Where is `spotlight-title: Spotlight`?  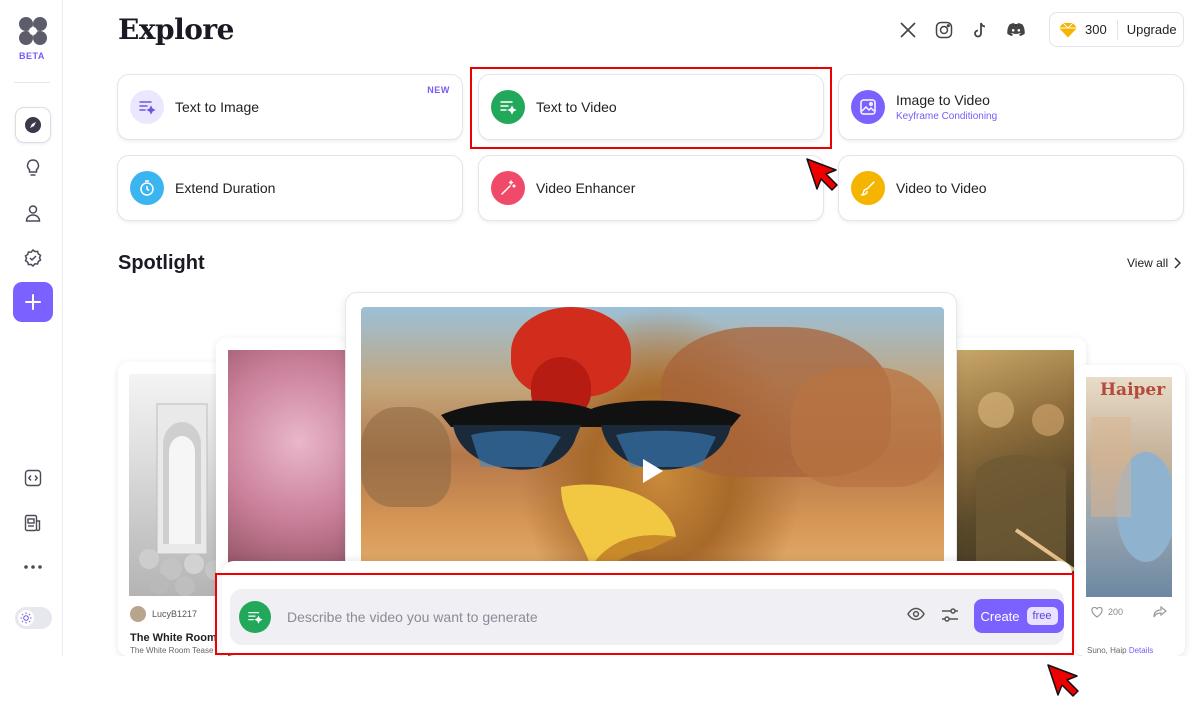 spotlight-title: Spotlight is located at coordinates (161, 263).